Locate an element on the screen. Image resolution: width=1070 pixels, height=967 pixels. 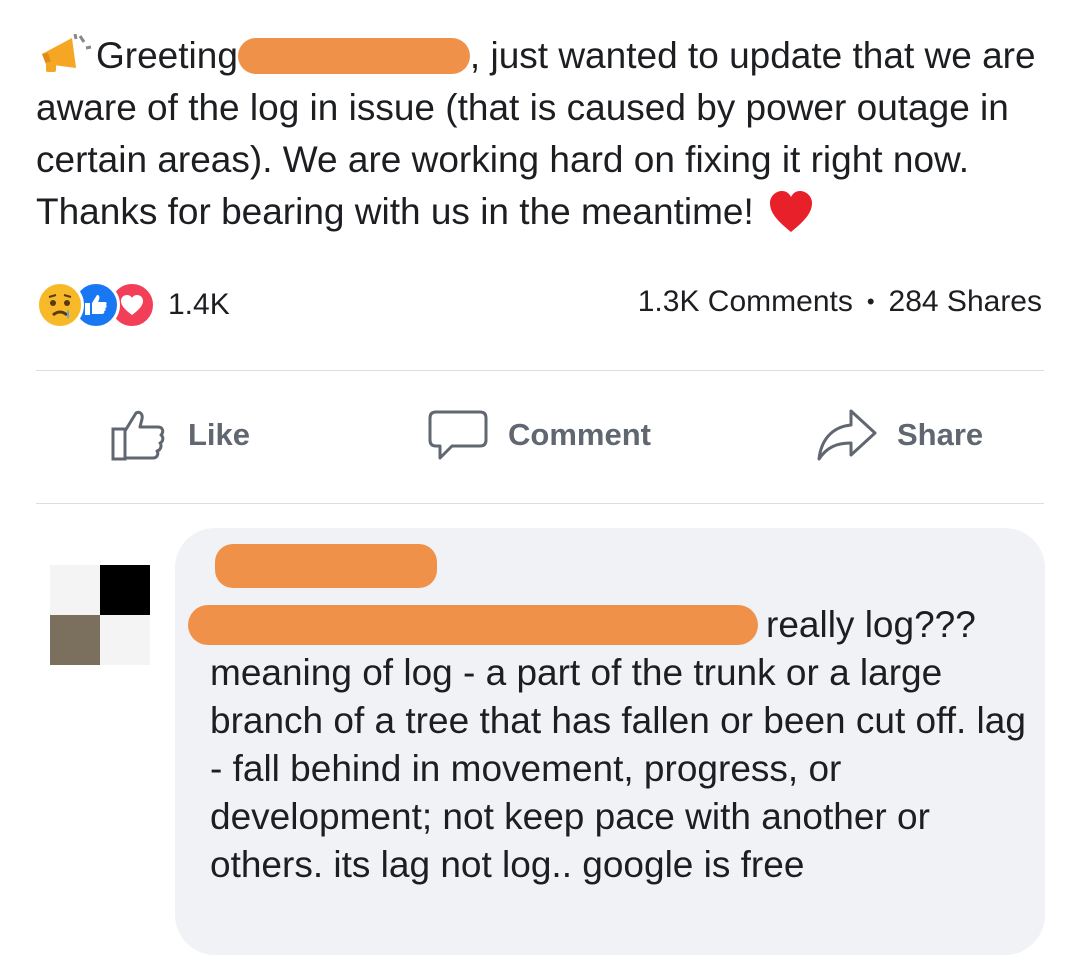
comments-count: 1.3K Comments is located at coordinates (745, 302).